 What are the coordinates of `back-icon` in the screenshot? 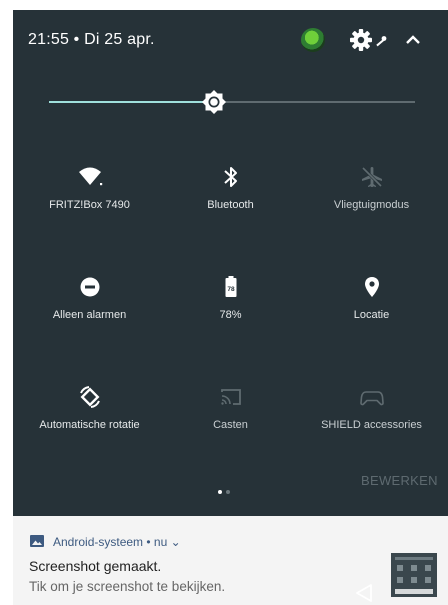 It's located at (364, 593).